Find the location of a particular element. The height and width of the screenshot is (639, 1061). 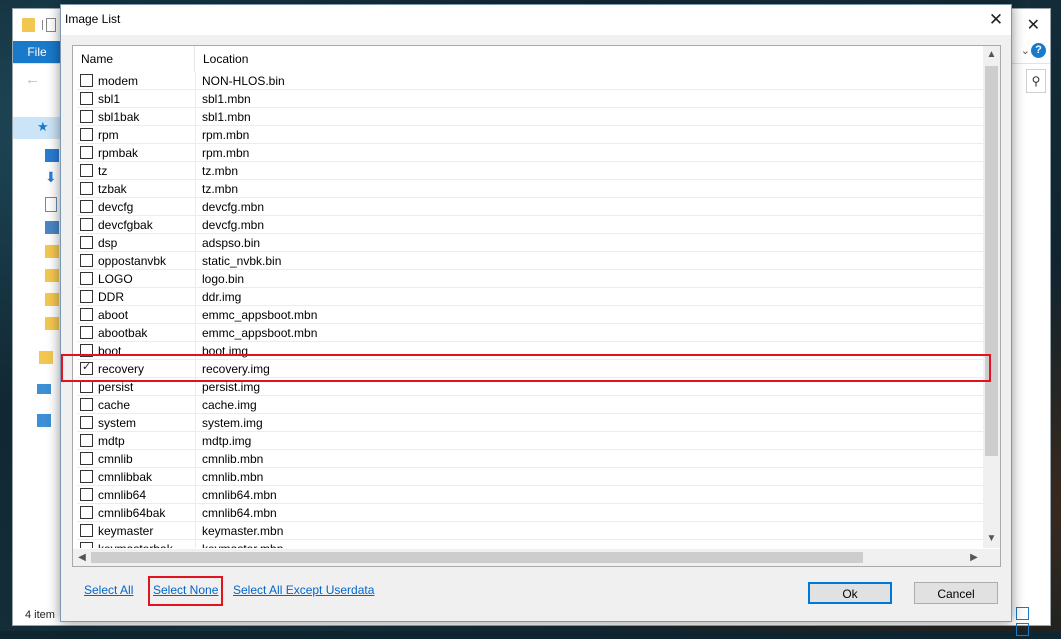

details-view-icon is located at coordinates (1022, 613).